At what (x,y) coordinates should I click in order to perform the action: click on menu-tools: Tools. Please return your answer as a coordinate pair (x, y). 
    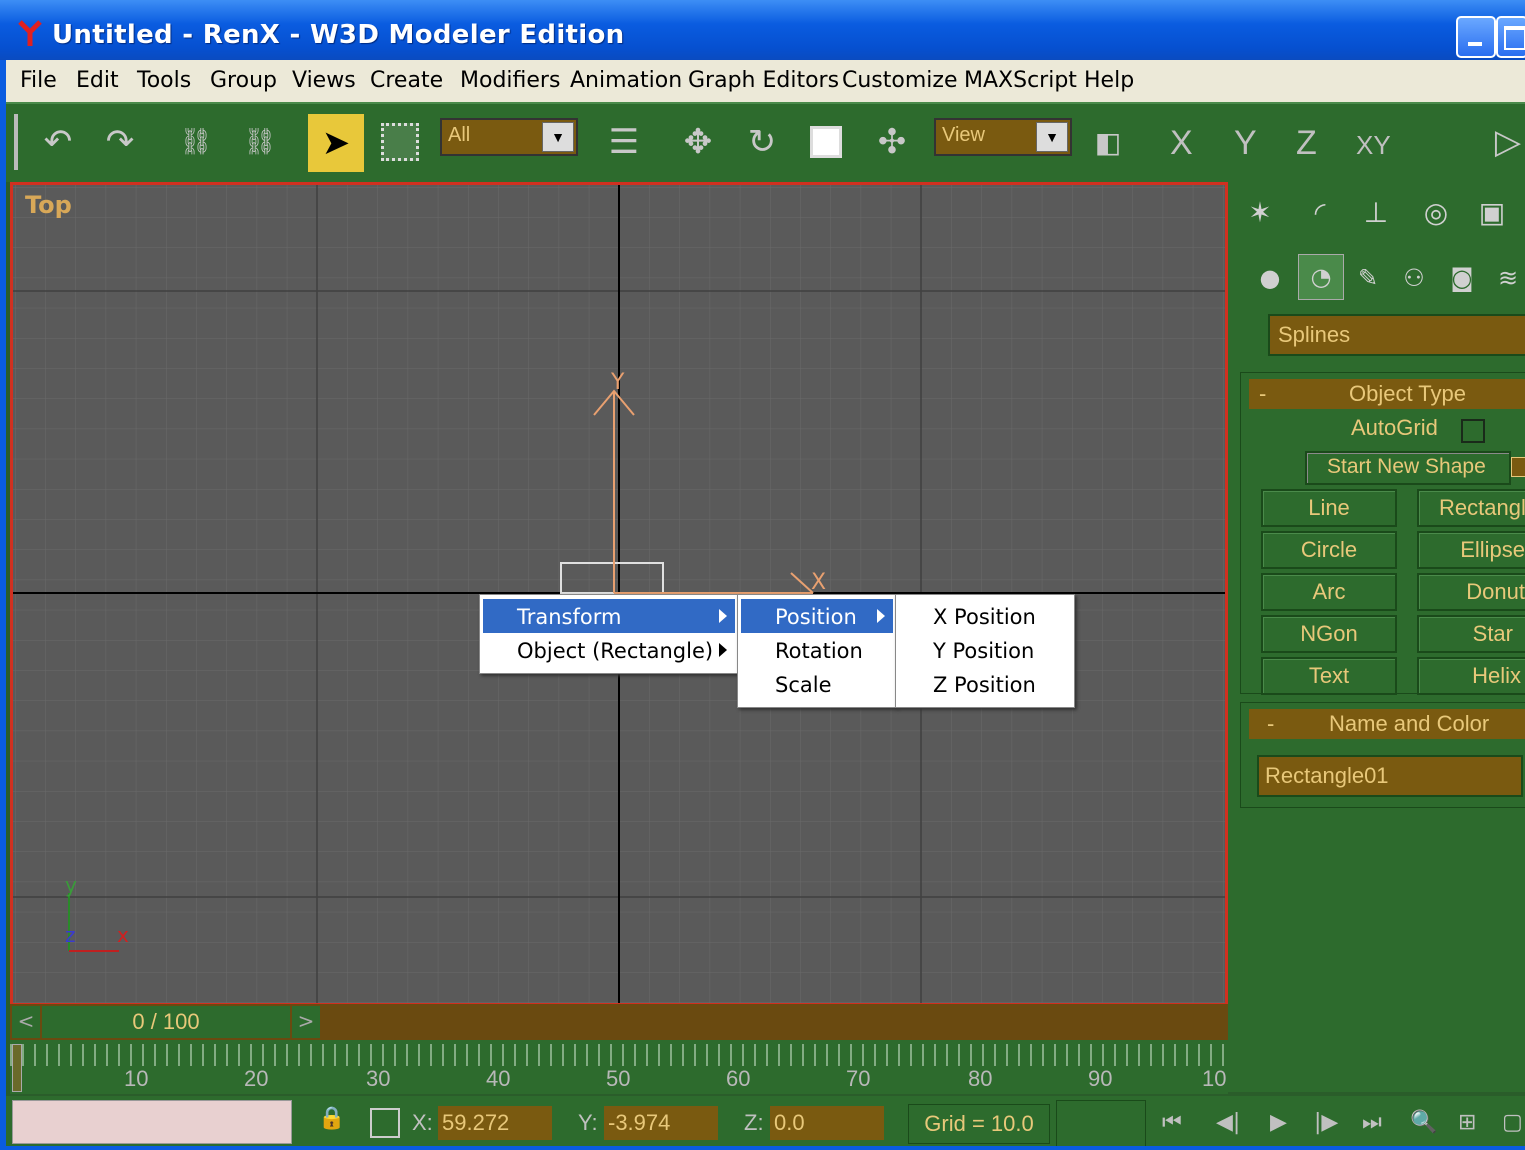
    Looking at the image, I should click on (164, 80).